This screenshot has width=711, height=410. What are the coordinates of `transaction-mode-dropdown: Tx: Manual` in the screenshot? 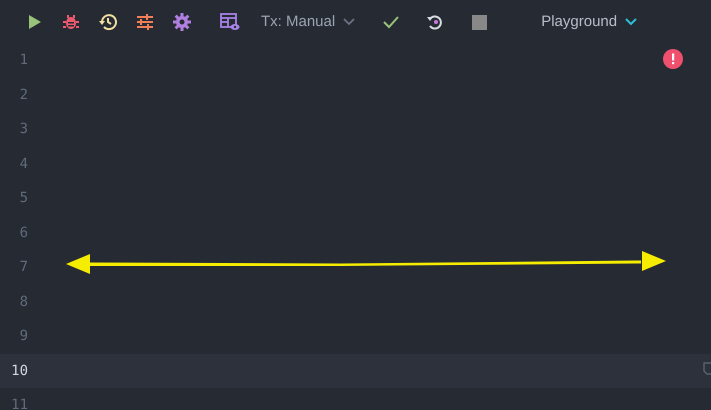 It's located at (308, 21).